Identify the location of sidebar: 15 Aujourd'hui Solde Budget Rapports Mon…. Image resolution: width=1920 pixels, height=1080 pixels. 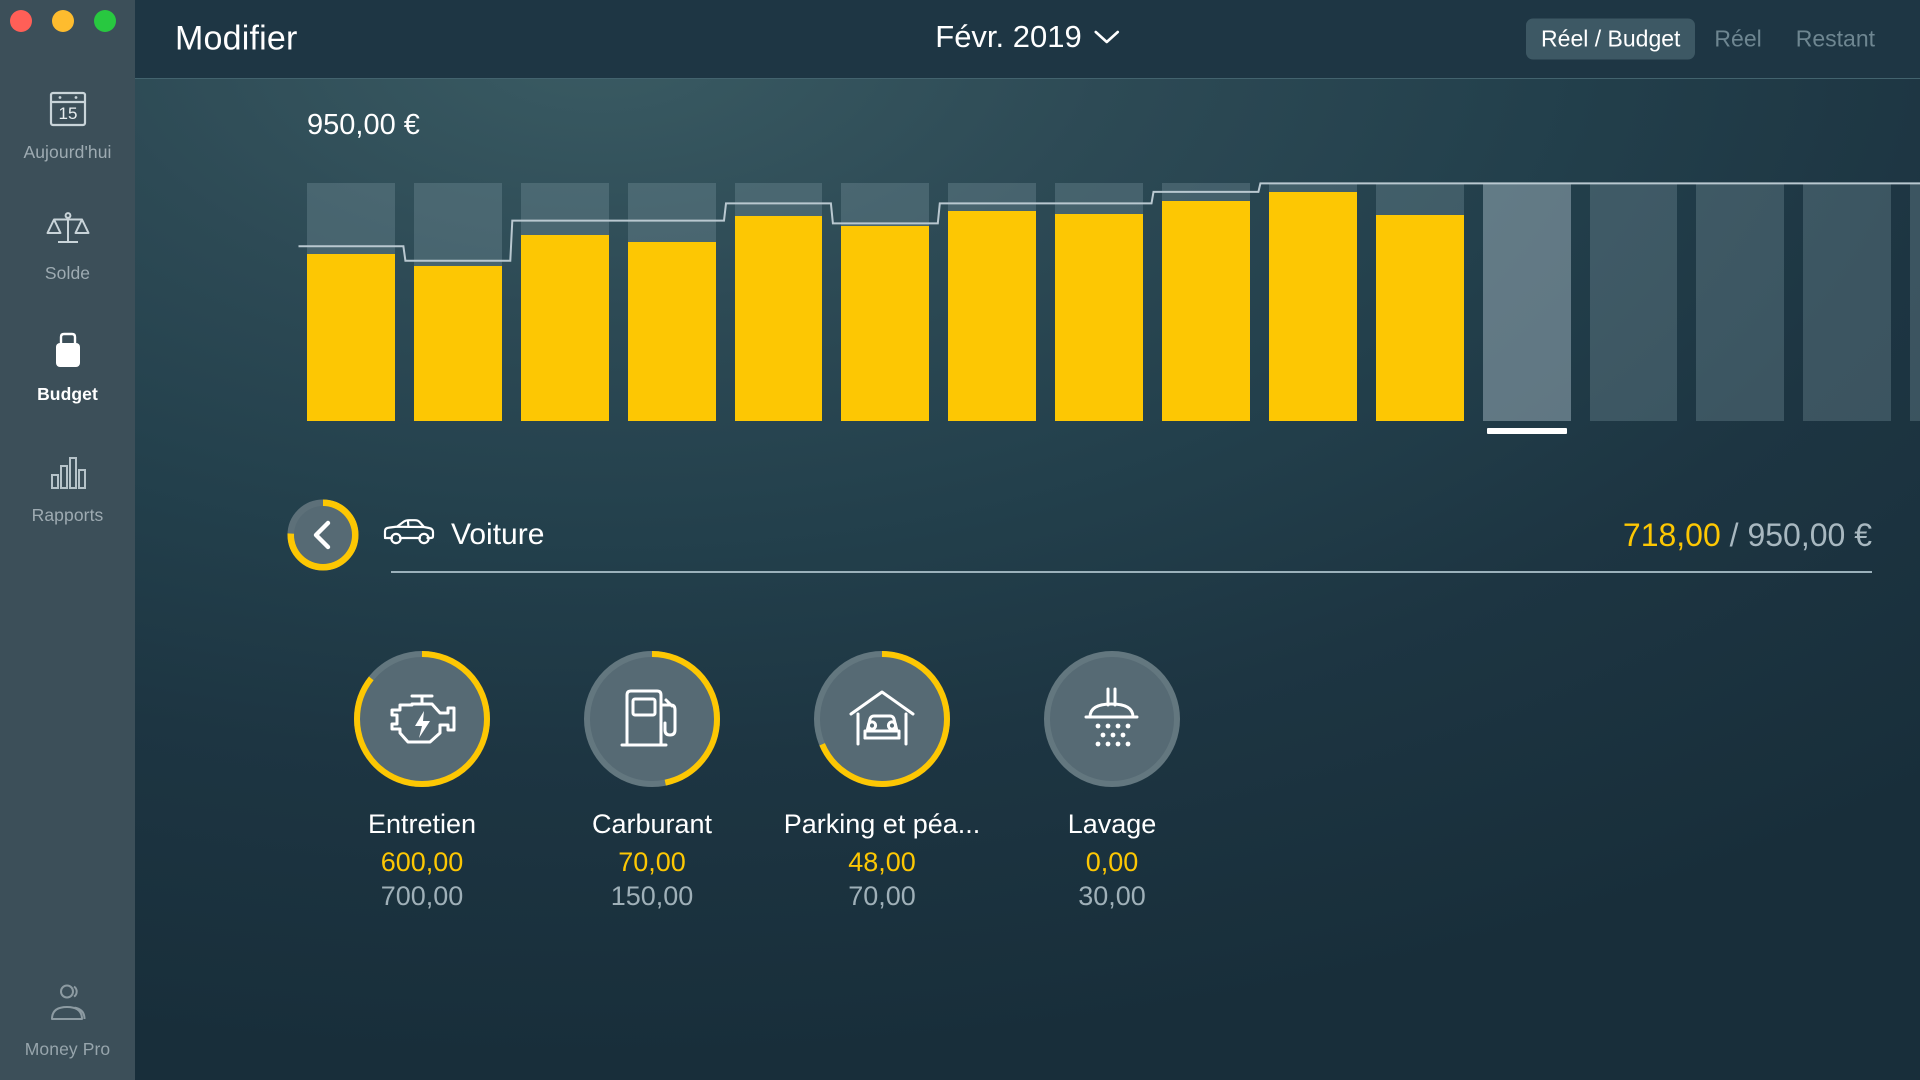
(67, 540).